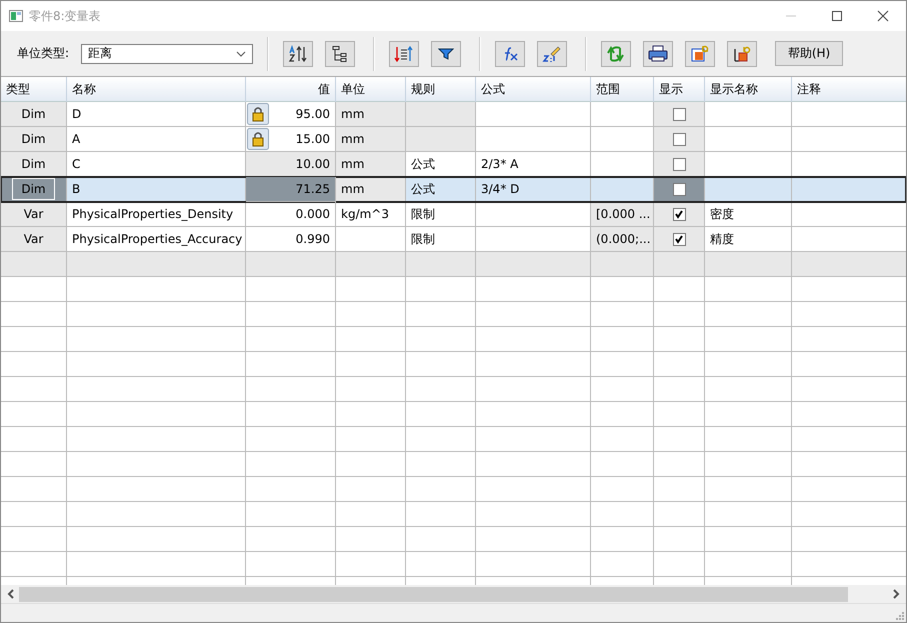  What do you see at coordinates (896, 594) in the screenshot?
I see `scroll-right-icon` at bounding box center [896, 594].